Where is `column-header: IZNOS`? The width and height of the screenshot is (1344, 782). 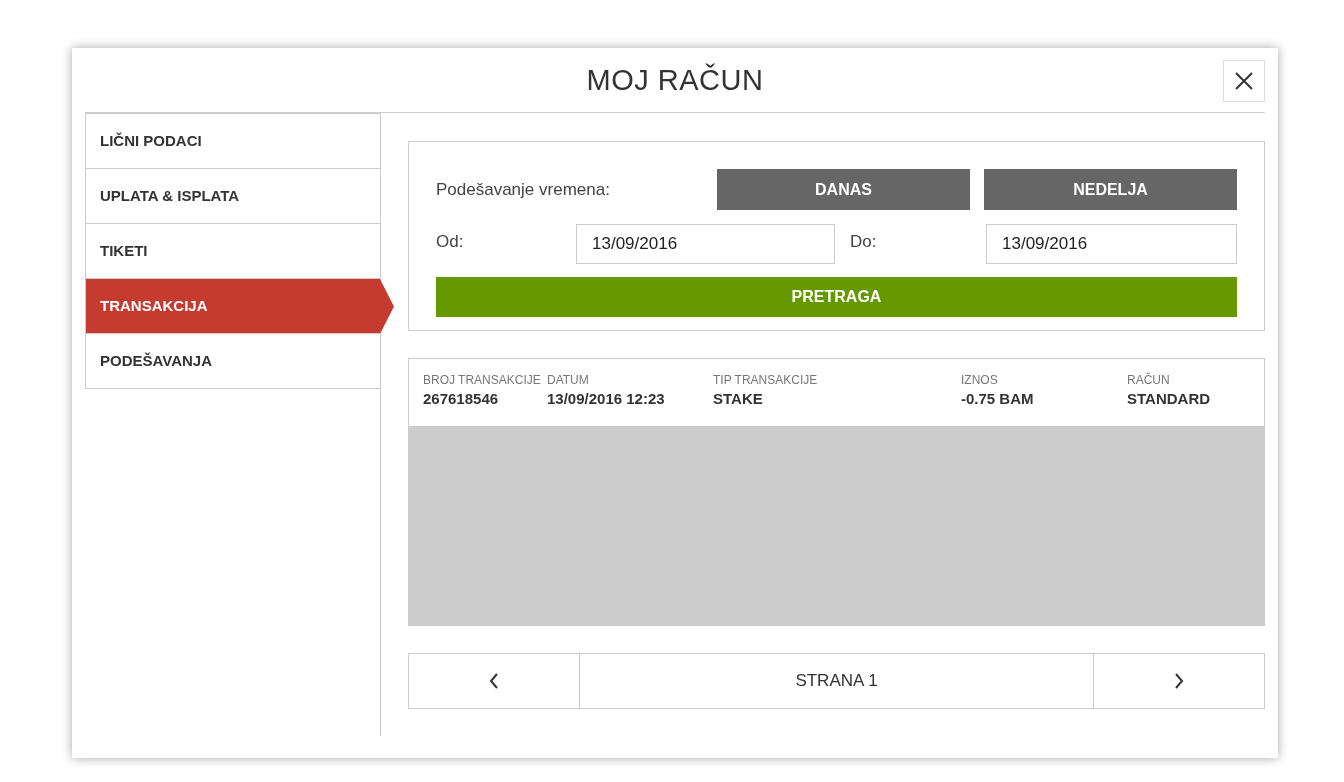
column-header: IZNOS is located at coordinates (980, 380).